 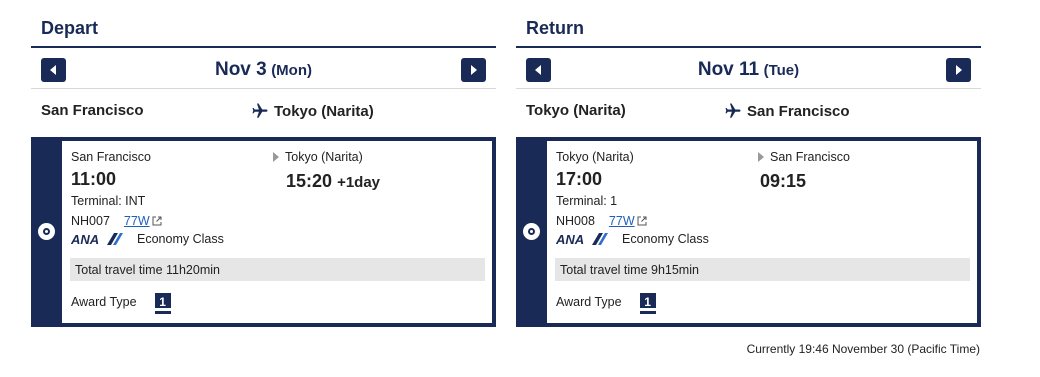 I want to click on depart-to-city: Tokyo (Narita), so click(x=324, y=157).